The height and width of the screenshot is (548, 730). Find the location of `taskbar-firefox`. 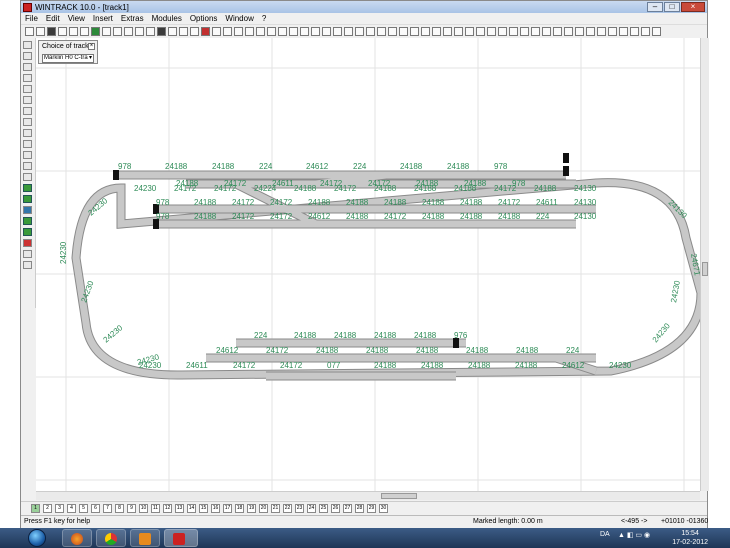

taskbar-firefox is located at coordinates (77, 538).